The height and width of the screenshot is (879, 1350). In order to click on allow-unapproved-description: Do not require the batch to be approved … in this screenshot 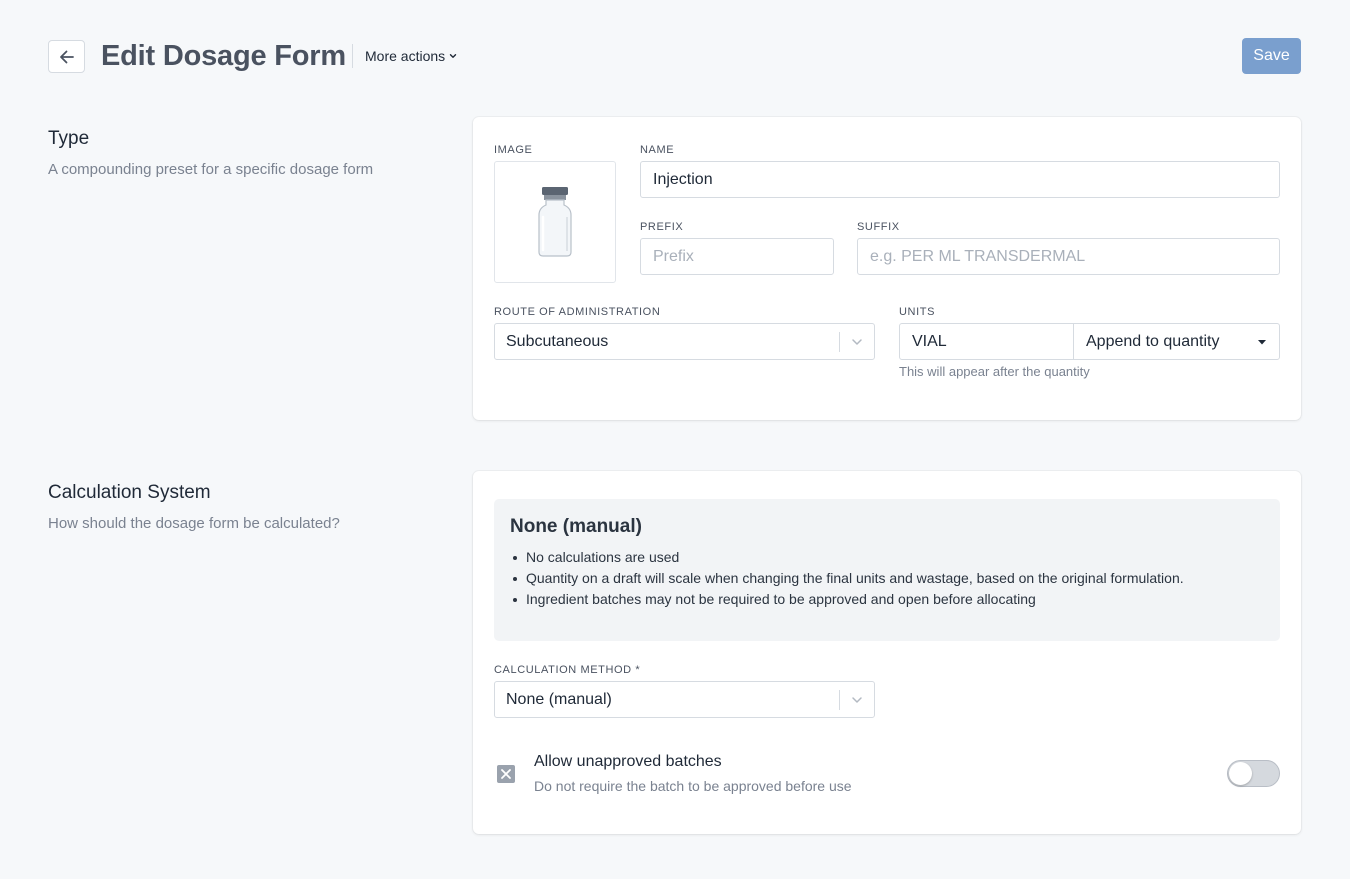, I will do `click(693, 786)`.